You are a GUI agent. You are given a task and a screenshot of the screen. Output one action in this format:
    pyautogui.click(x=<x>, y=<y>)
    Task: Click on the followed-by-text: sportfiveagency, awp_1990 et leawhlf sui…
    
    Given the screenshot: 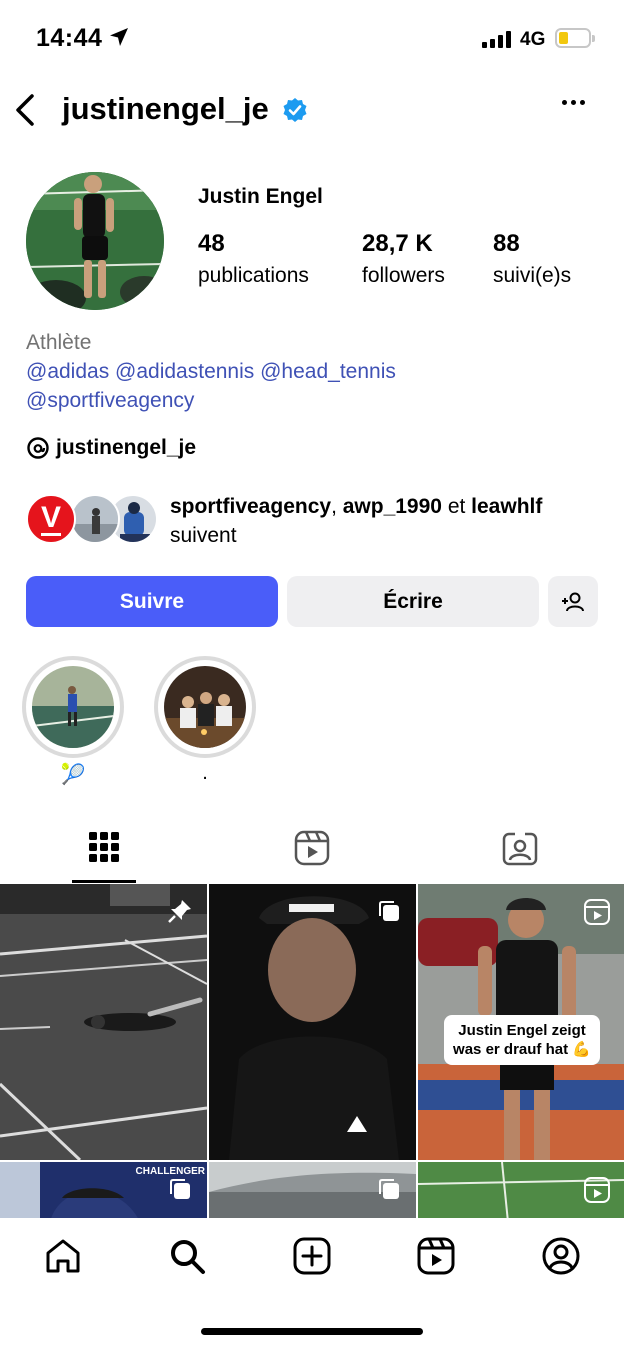 What is the action you would take?
    pyautogui.click(x=390, y=521)
    